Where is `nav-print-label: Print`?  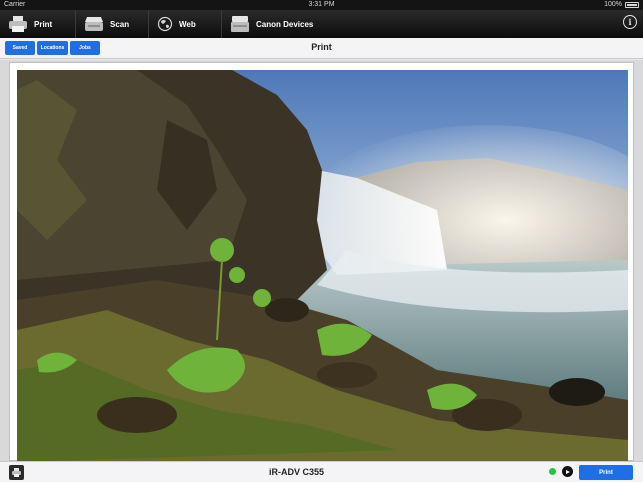 nav-print-label: Print is located at coordinates (43, 24).